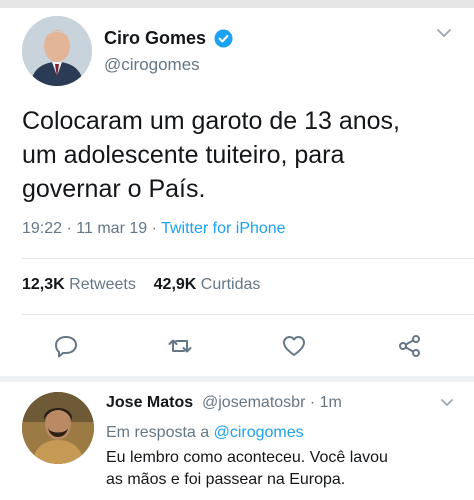 The height and width of the screenshot is (500, 474). What do you see at coordinates (237, 347) in the screenshot?
I see `tweet-actions` at bounding box center [237, 347].